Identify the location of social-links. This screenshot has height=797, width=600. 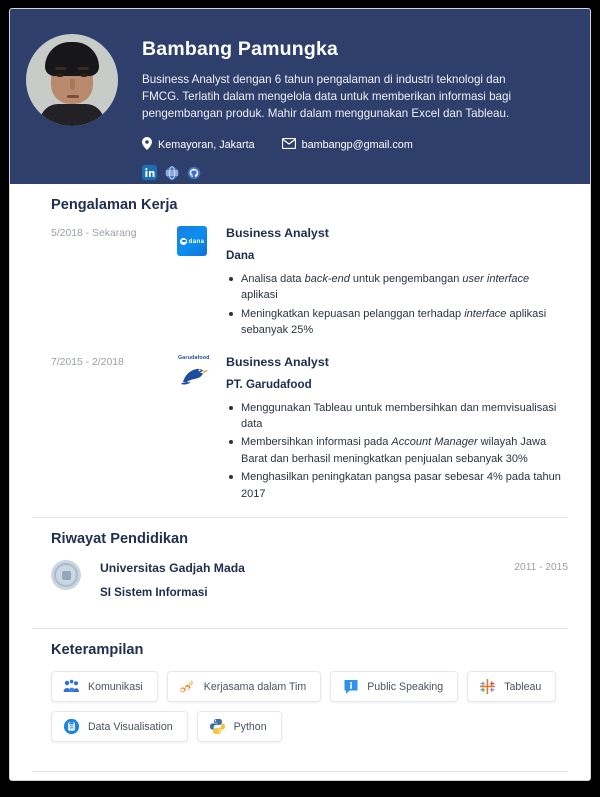
(355, 173).